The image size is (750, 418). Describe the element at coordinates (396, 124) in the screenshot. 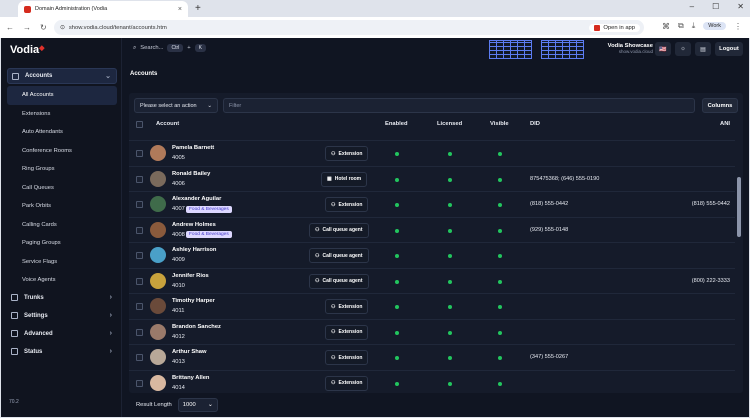

I see `header-enabled: Enabled` at that location.